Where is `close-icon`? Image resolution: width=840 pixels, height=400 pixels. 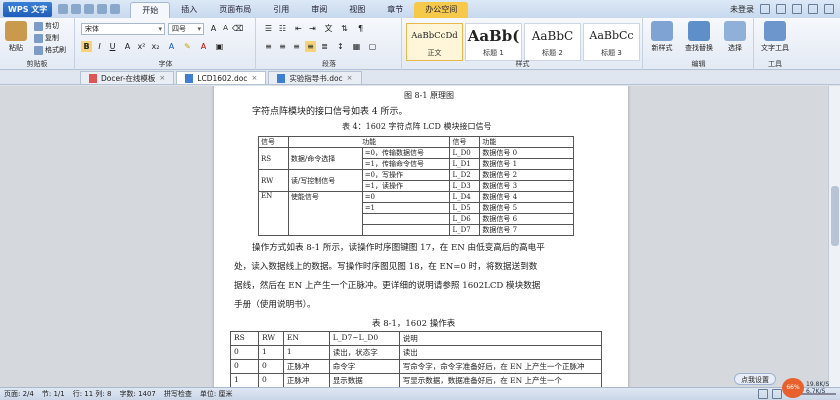
close-icon is located at coordinates (829, 9).